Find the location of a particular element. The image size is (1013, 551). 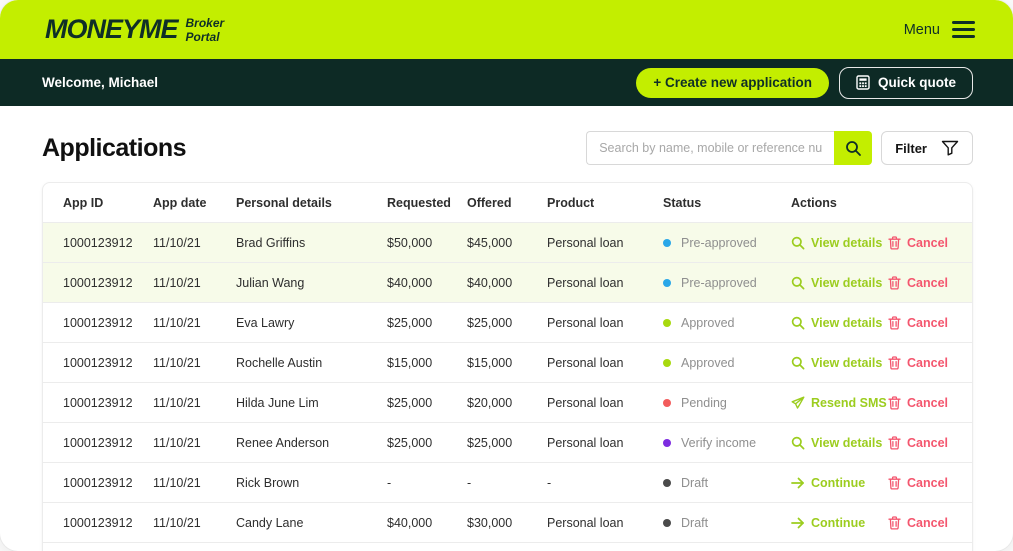

cell-offered: $15,000 is located at coordinates (490, 362).